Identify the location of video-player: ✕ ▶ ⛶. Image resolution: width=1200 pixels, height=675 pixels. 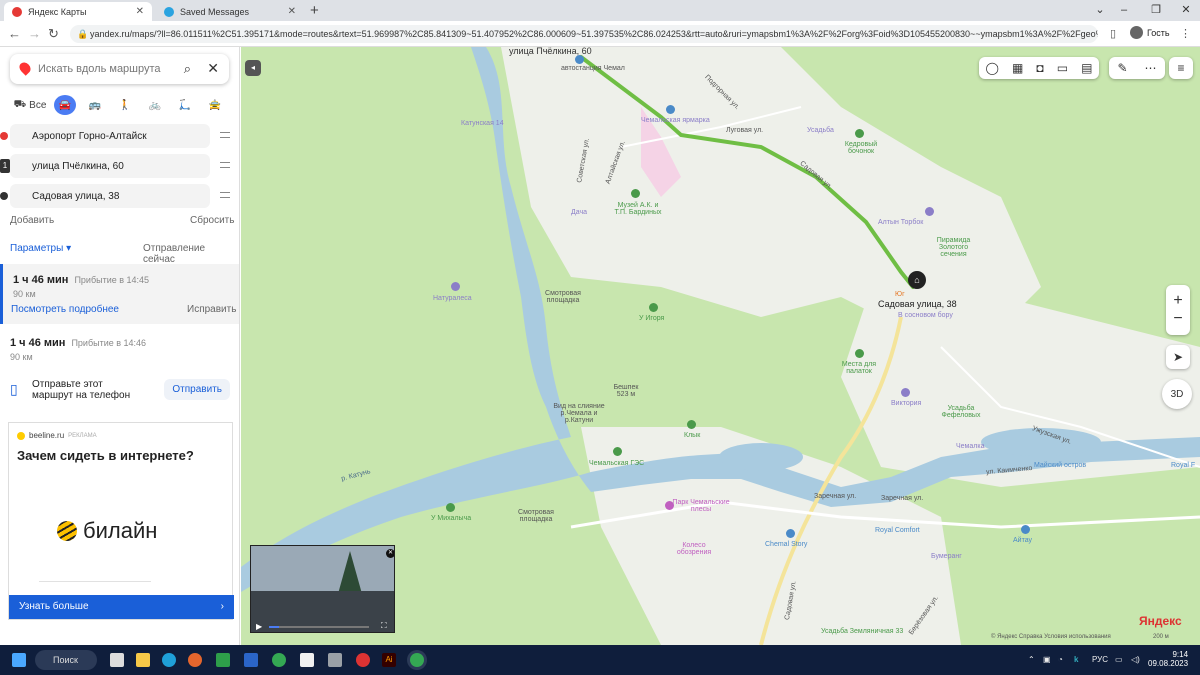
(322, 589).